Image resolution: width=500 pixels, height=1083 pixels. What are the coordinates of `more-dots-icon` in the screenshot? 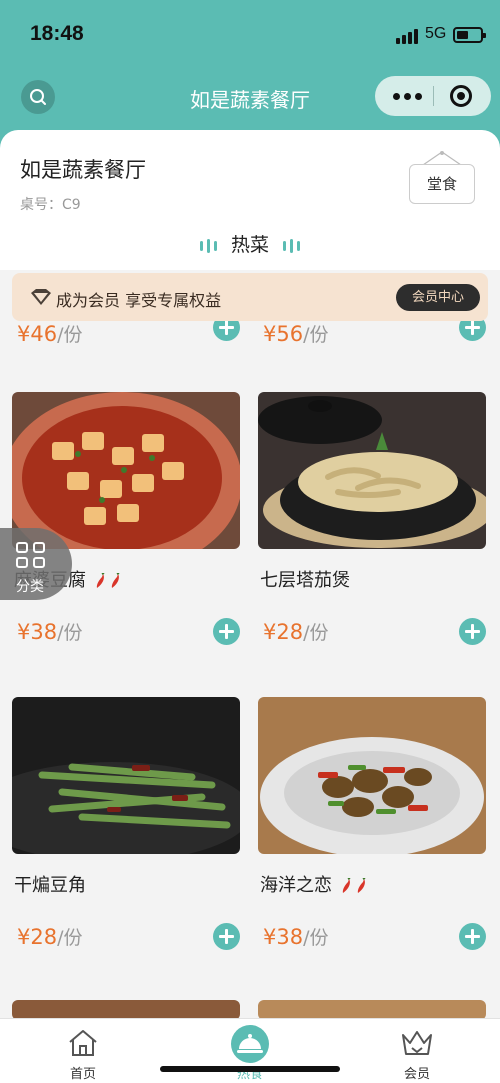 It's located at (396, 96).